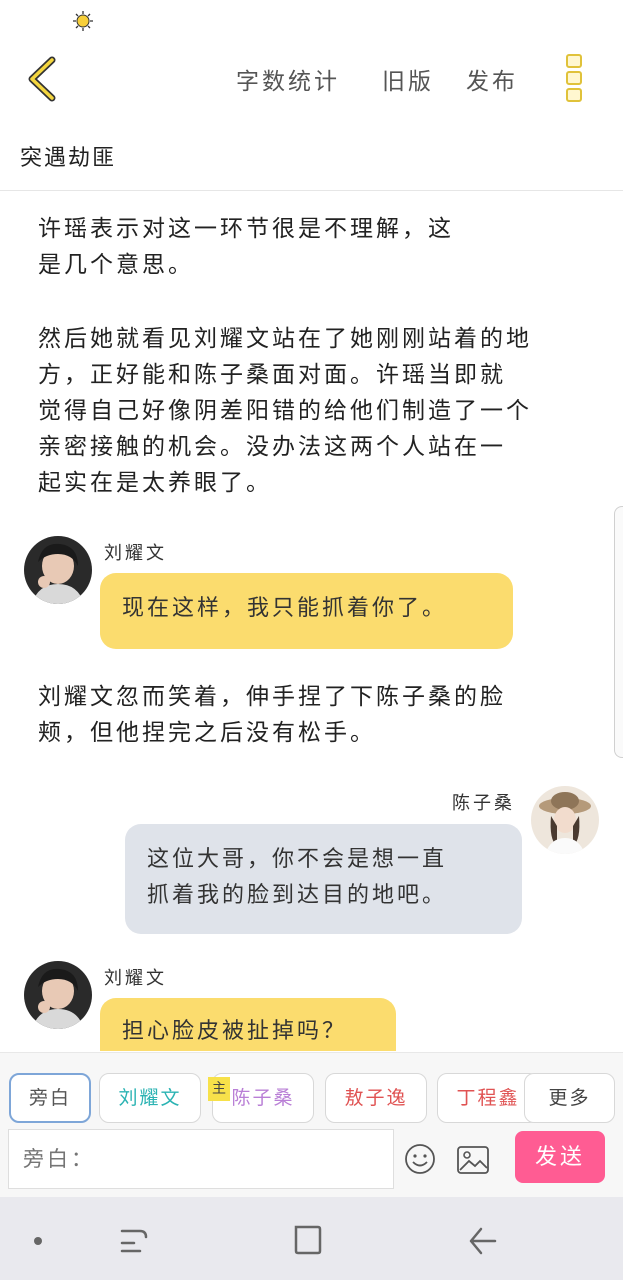 Image resolution: width=623 pixels, height=1280 pixels. What do you see at coordinates (116, 265) in the screenshot?
I see `narration-line: 是几个意思。` at bounding box center [116, 265].